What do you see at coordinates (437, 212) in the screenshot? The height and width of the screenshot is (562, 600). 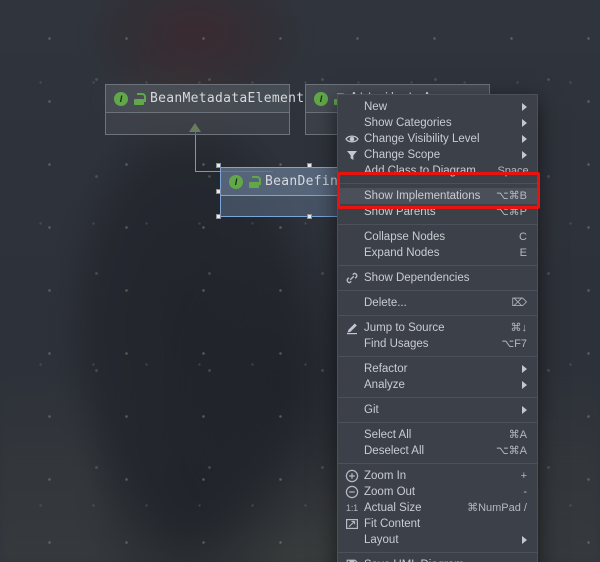 I see `menu-item-show-parents: Show Parents ⌥⌘P` at bounding box center [437, 212].